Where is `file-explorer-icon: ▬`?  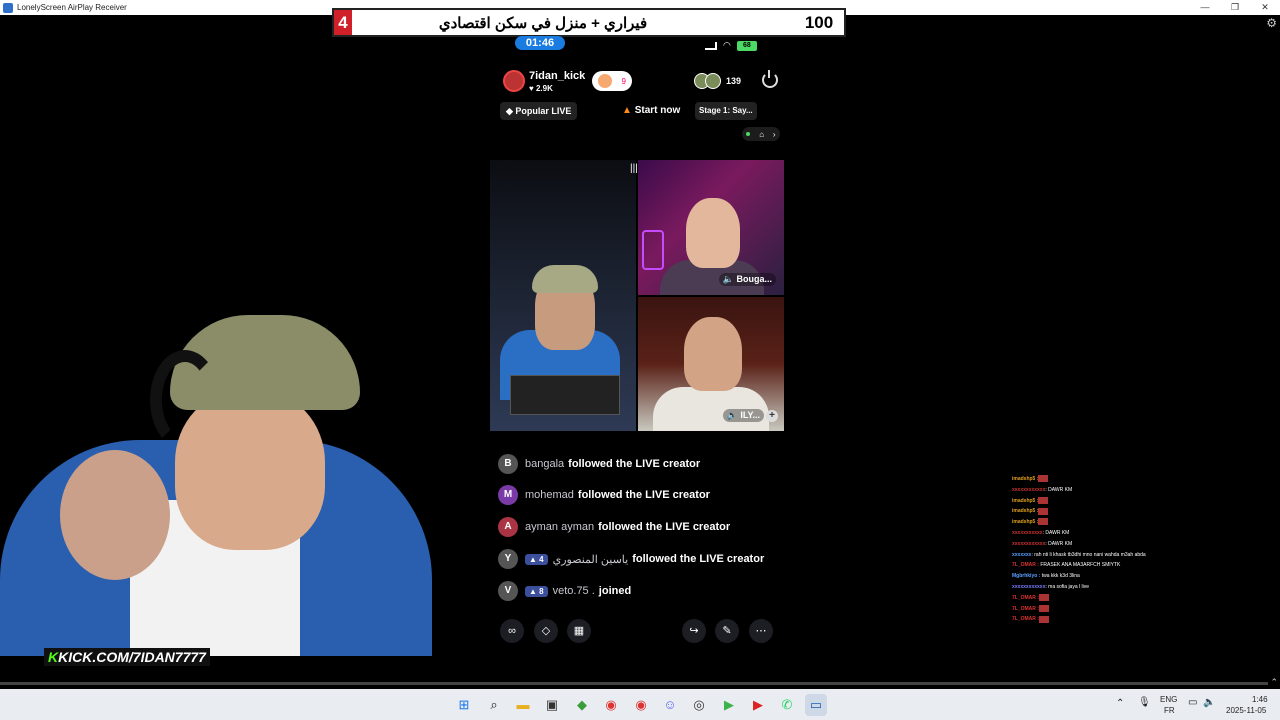
file-explorer-icon: ▬ is located at coordinates (523, 705).